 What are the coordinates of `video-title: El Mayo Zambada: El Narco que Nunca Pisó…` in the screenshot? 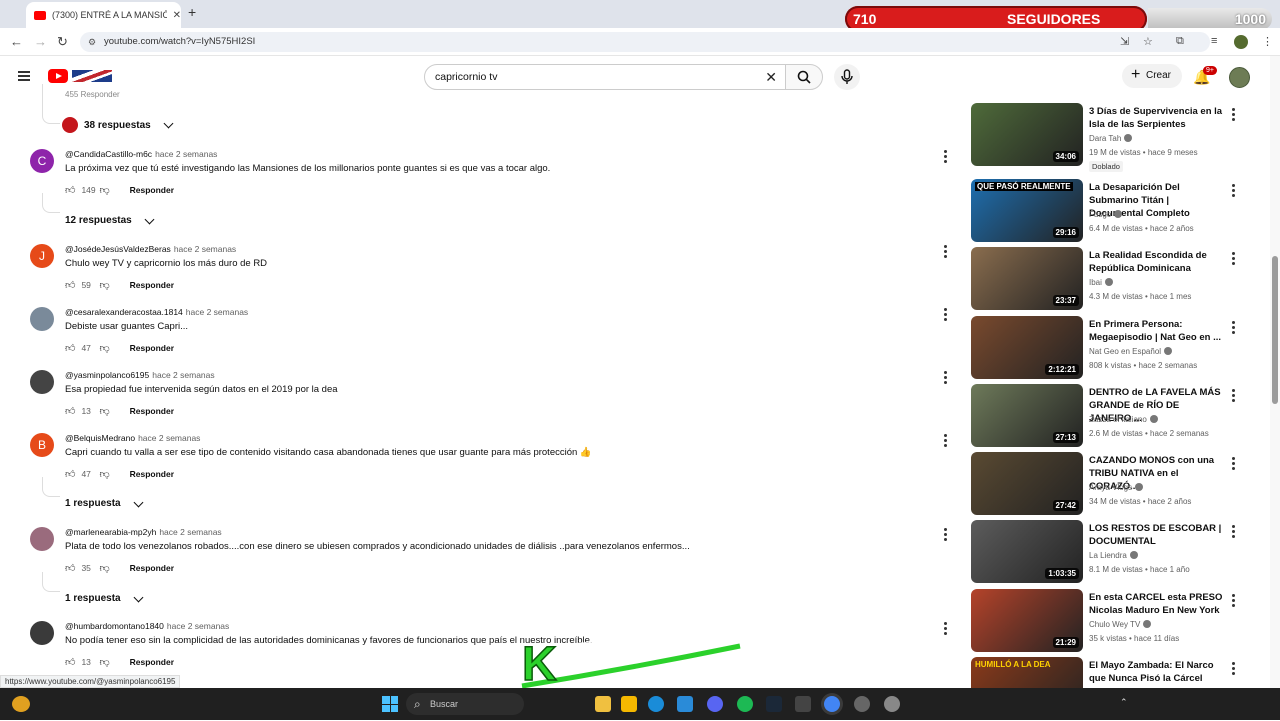 It's located at (1156, 672).